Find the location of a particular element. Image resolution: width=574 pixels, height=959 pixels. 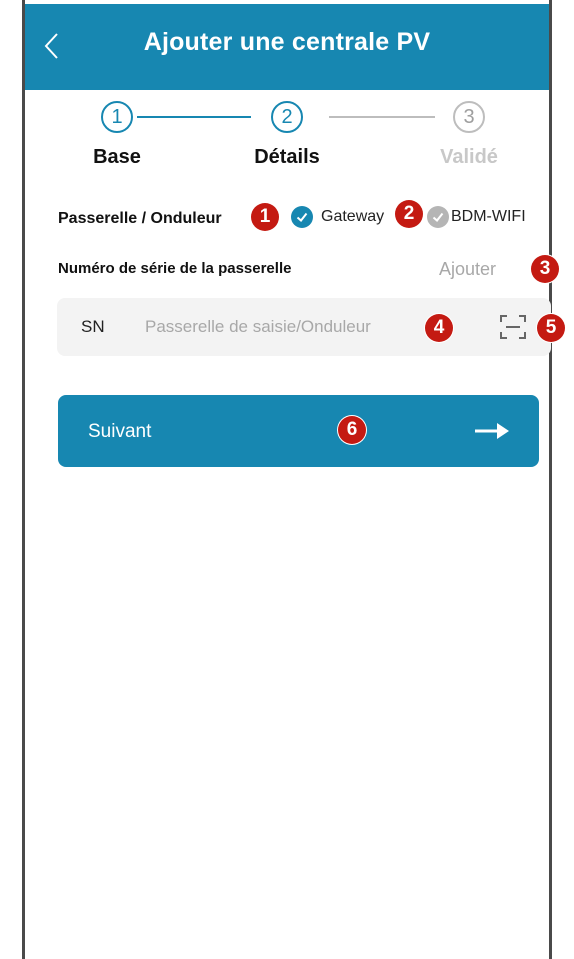

device-type-label: Passerelle / Onduleur is located at coordinates (140, 218).